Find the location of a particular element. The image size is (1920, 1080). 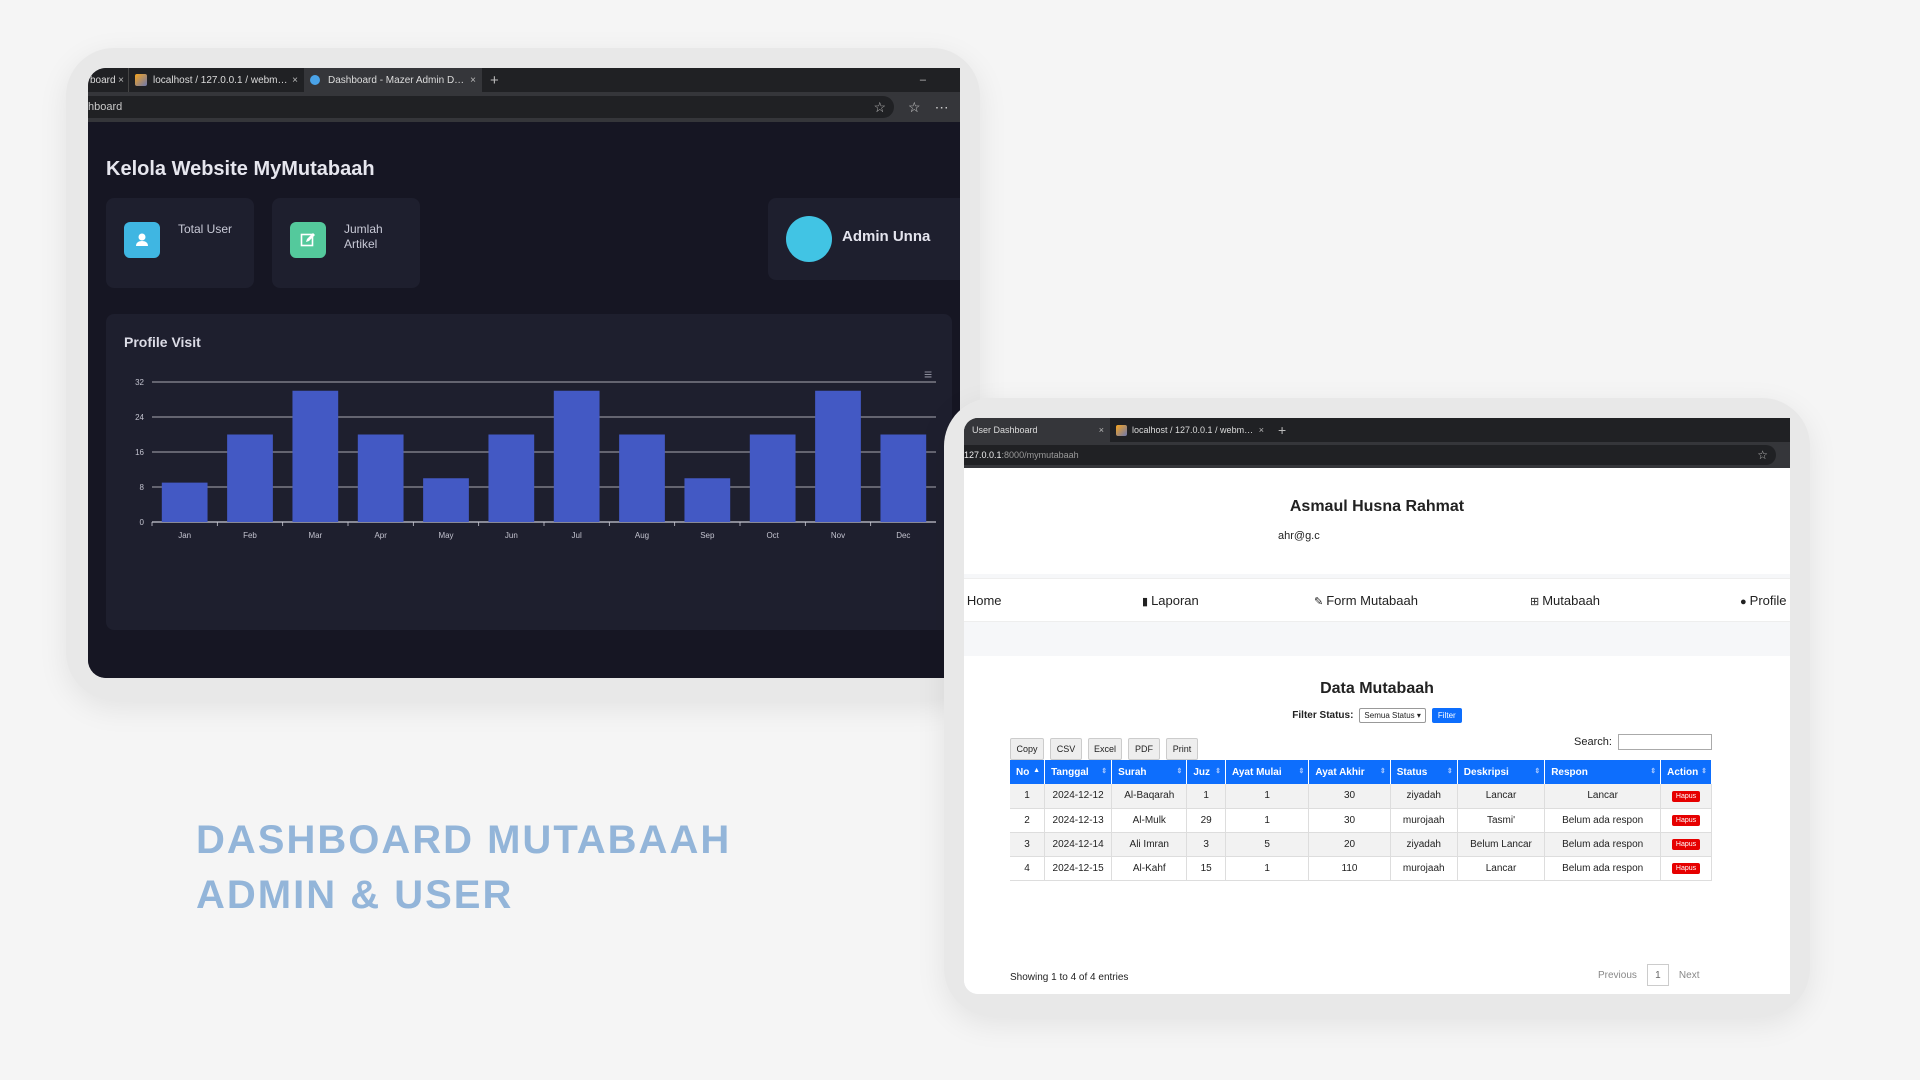

next-button: Next is located at coordinates (1689, 975).